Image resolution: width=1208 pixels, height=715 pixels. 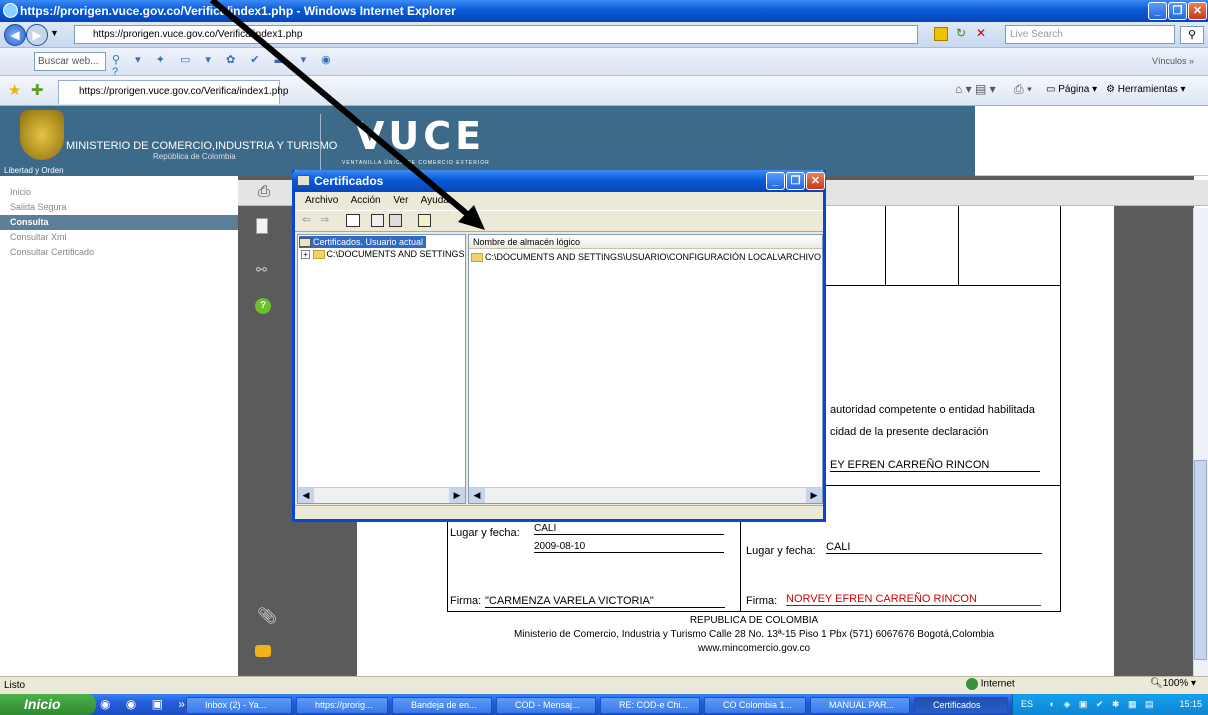 I want to click on page-menu-label: Página, so click(x=1074, y=89).